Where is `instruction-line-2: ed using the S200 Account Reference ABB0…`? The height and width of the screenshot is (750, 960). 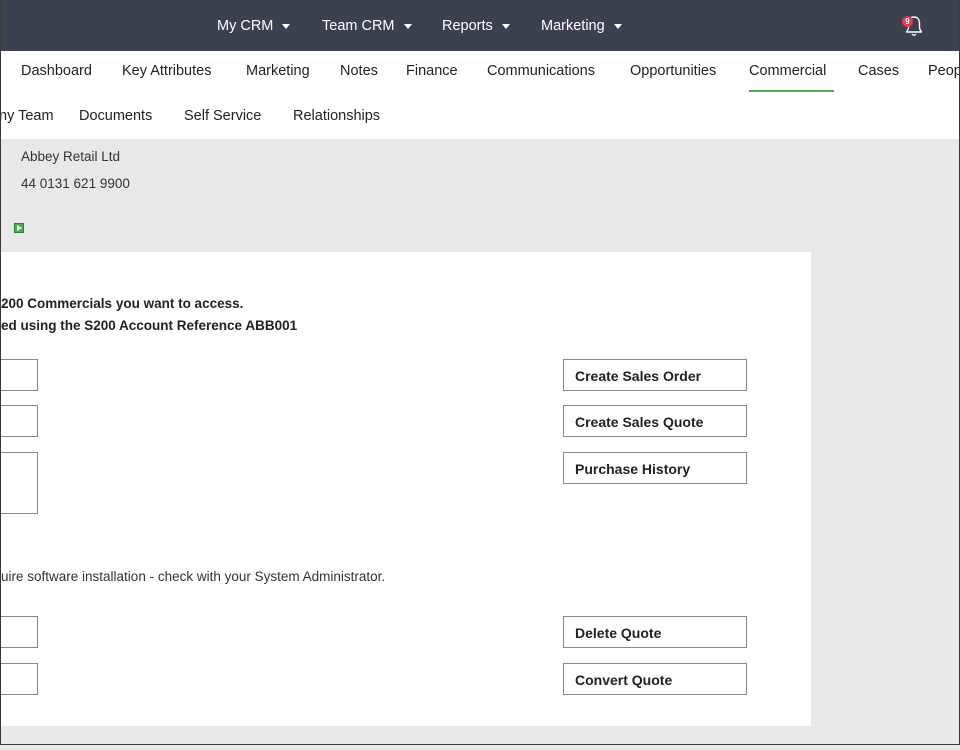 instruction-line-2: ed using the S200 Account Reference ABB0… is located at coordinates (149, 325).